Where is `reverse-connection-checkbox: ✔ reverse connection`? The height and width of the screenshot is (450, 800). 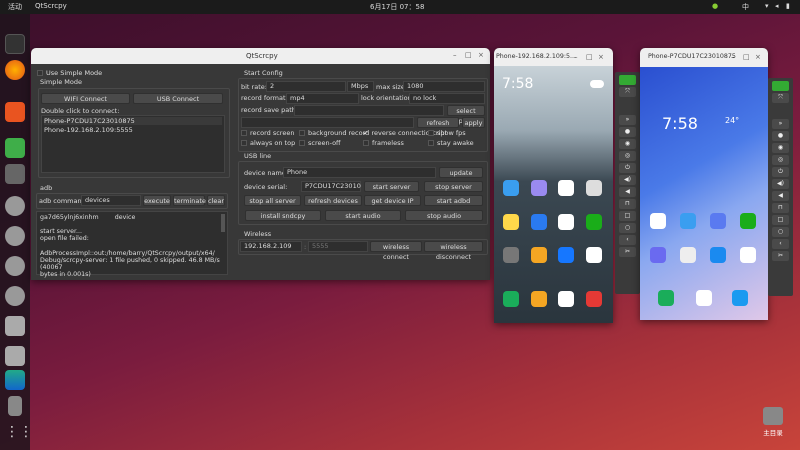 reverse-connection-checkbox: ✔ reverse connection is located at coordinates (398, 133).